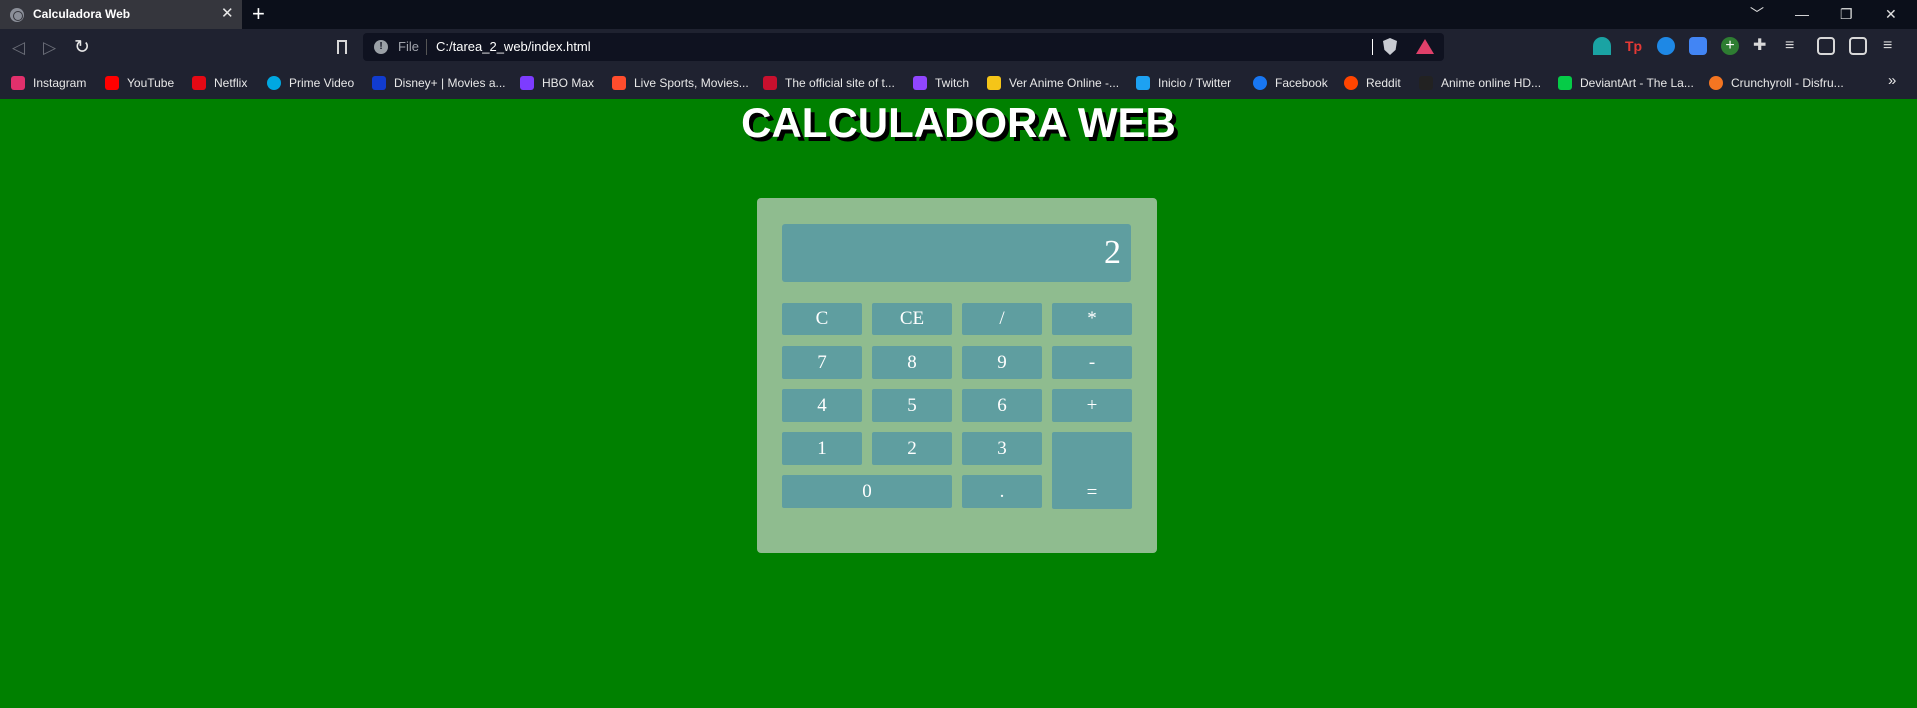 This screenshot has width=1917, height=708. What do you see at coordinates (227, 14) in the screenshot?
I see `close-tab-icon: ✕` at bounding box center [227, 14].